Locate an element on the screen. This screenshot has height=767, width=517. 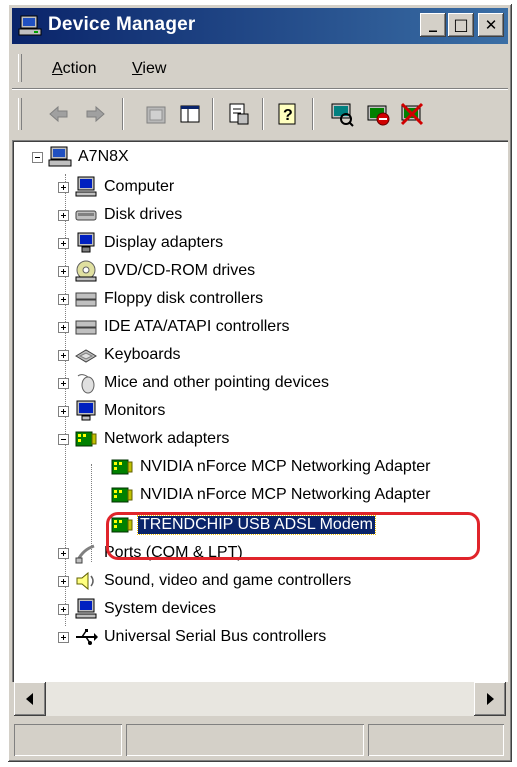
tree-category-label: Universal Serial Bus controllers is located at coordinates (215, 636).